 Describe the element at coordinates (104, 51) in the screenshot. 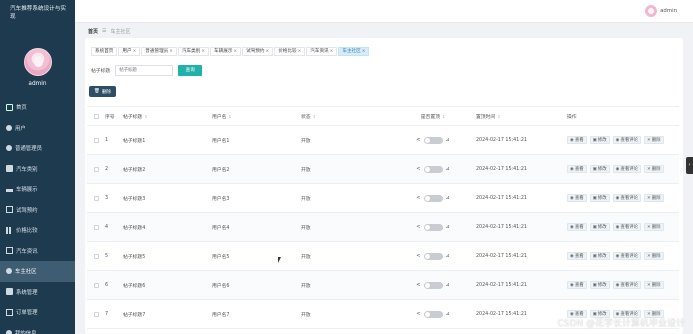

I see `tab-item: 系统首页` at that location.